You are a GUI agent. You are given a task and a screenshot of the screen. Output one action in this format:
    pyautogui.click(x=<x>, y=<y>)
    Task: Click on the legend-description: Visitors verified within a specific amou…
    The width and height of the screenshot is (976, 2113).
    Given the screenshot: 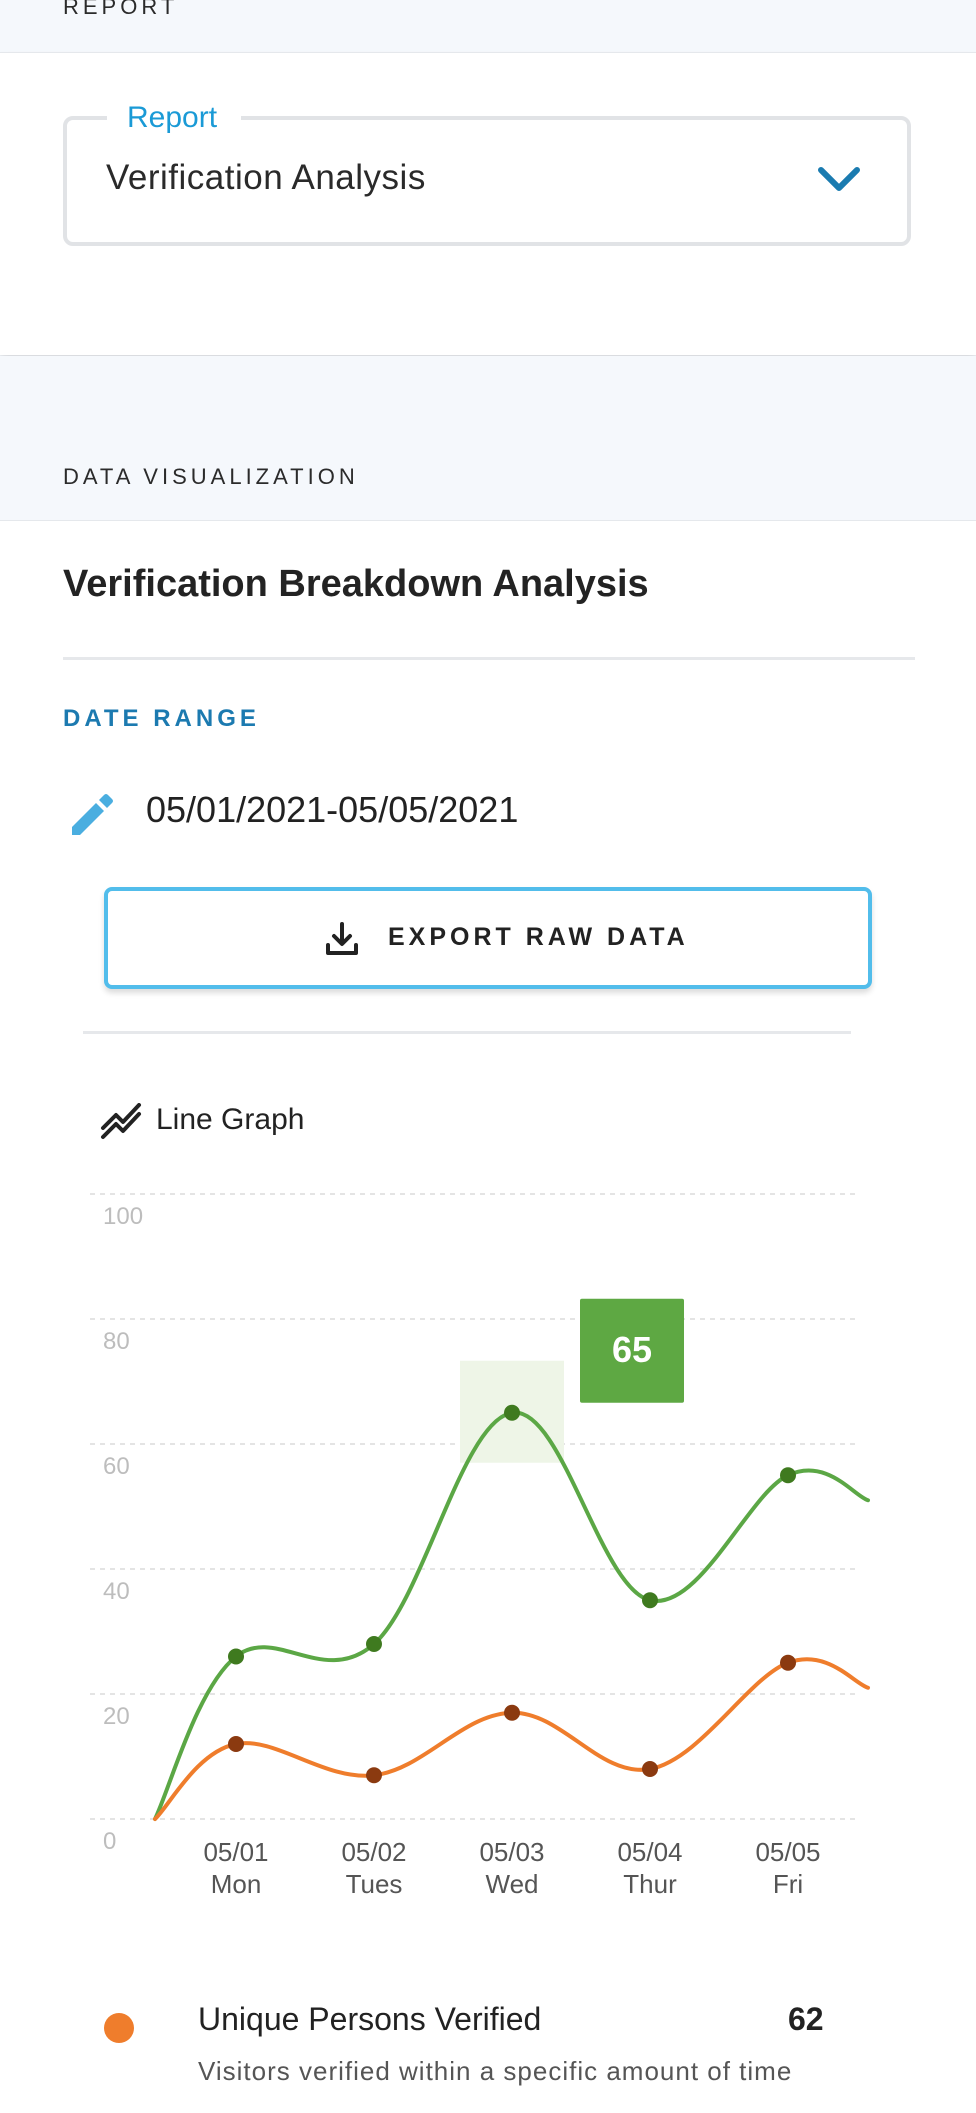 What is the action you would take?
    pyautogui.click(x=495, y=2071)
    